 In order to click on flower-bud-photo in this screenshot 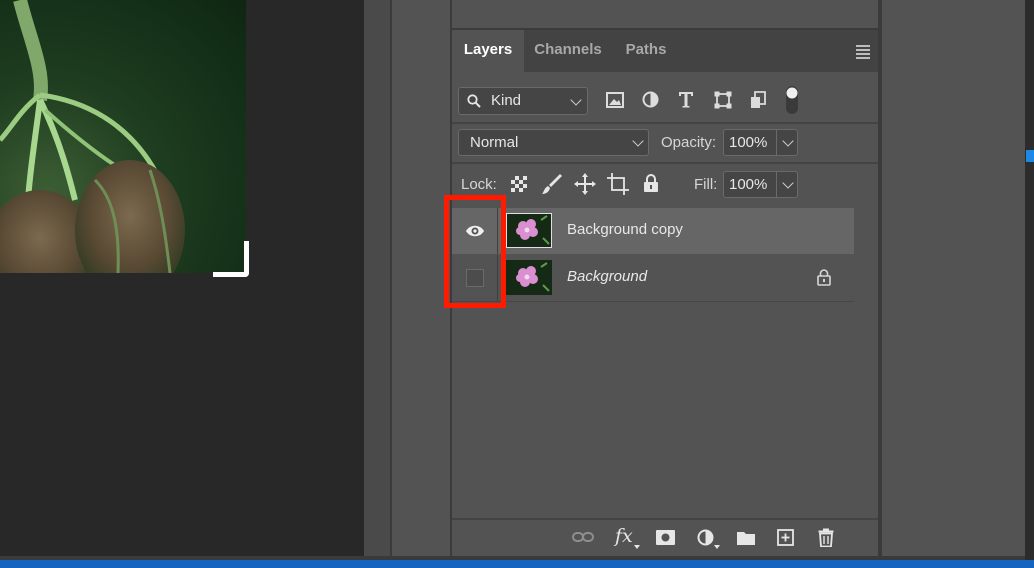, I will do `click(123, 136)`.